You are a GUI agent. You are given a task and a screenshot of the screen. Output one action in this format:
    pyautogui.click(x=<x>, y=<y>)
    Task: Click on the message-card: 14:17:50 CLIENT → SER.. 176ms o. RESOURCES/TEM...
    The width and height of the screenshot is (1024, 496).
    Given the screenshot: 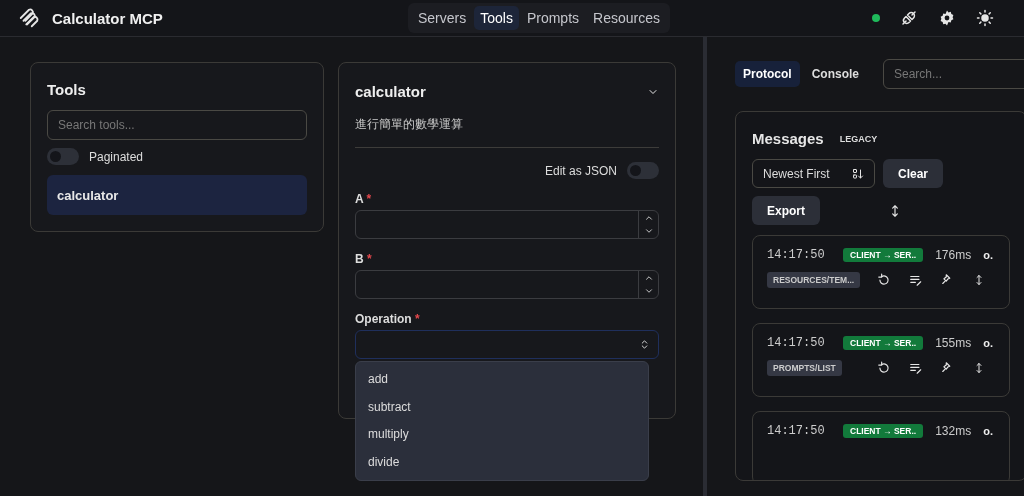 What is the action you would take?
    pyautogui.click(x=881, y=272)
    